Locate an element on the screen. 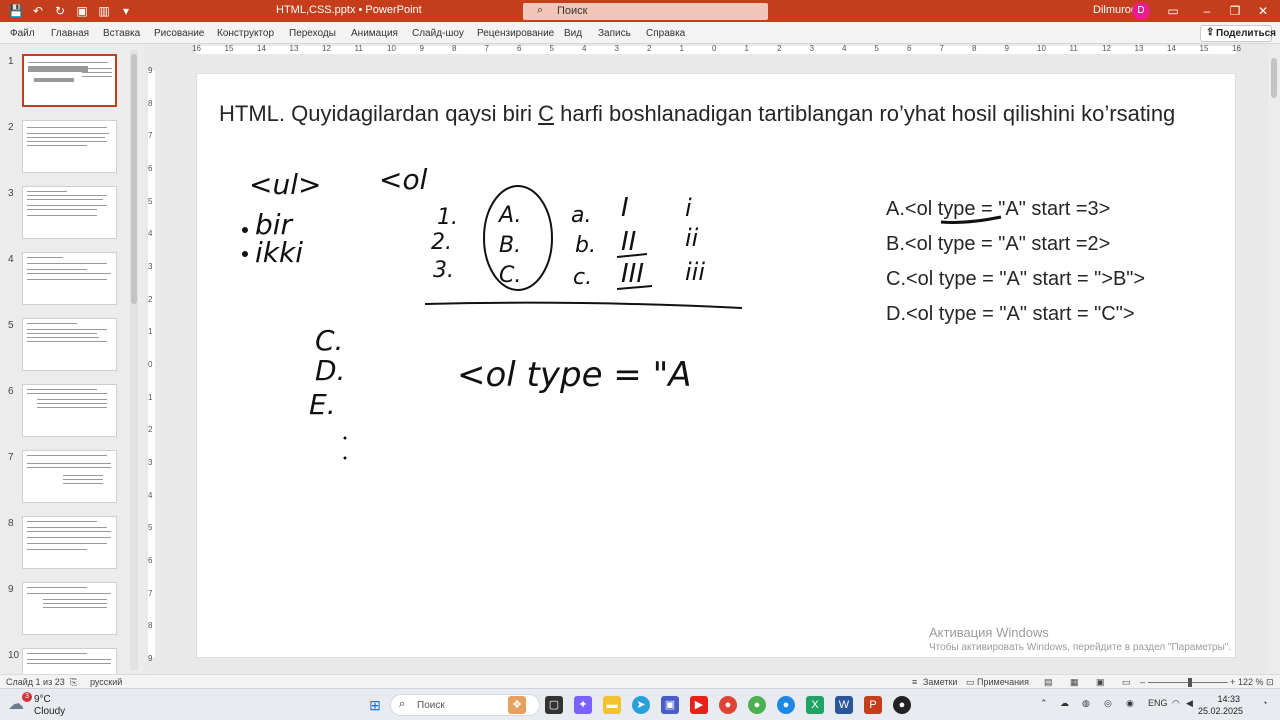  ribbon-display-icon: ▭ is located at coordinates (1173, 11).